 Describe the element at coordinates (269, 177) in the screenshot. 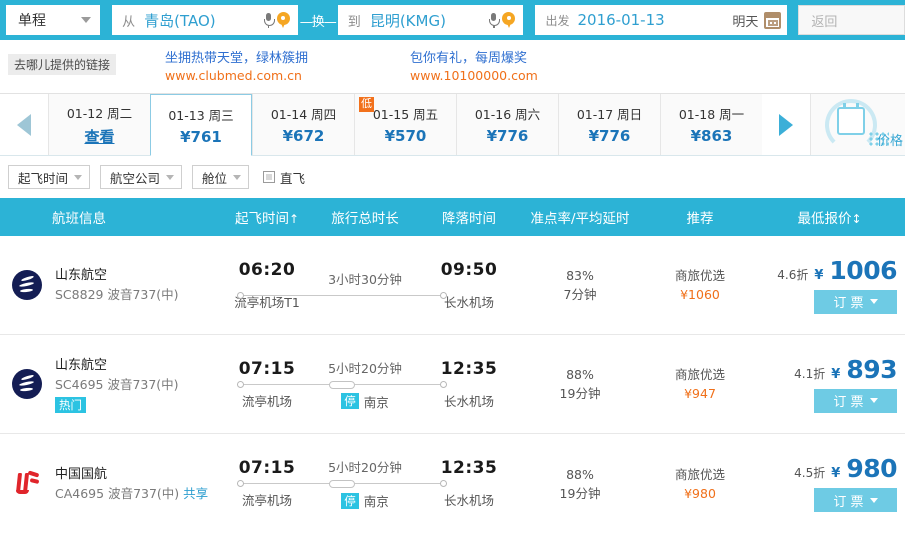

I see `checkbox-icon` at that location.